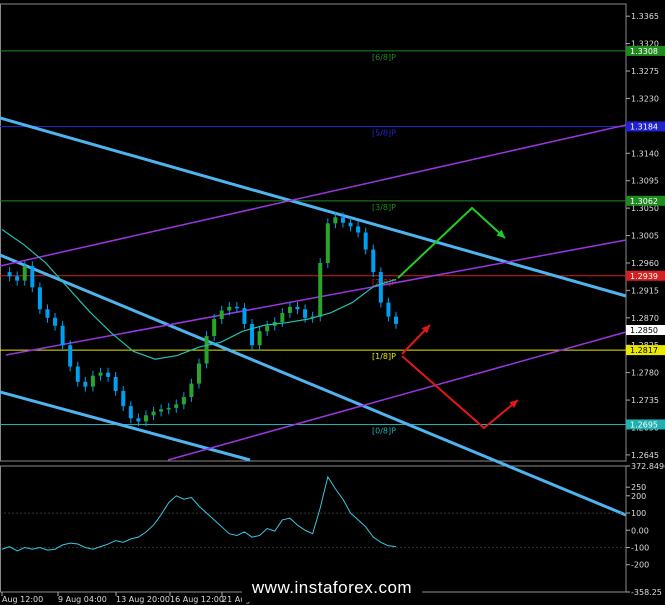 The height and width of the screenshot is (605, 665). I want to click on cci-tick-label: 100, so click(638, 513).